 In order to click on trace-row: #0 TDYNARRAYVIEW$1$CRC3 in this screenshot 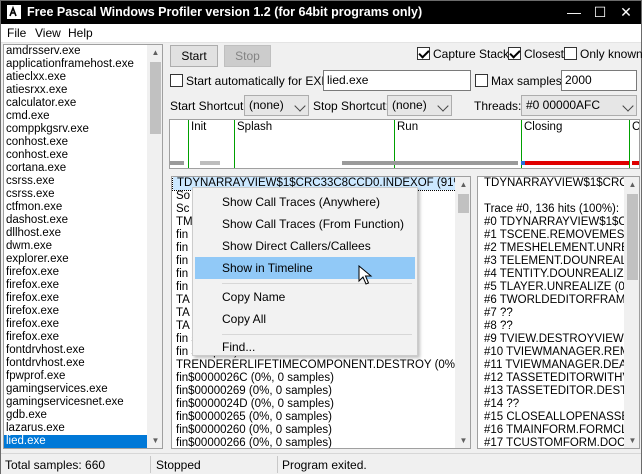, I will do `click(558, 222)`.